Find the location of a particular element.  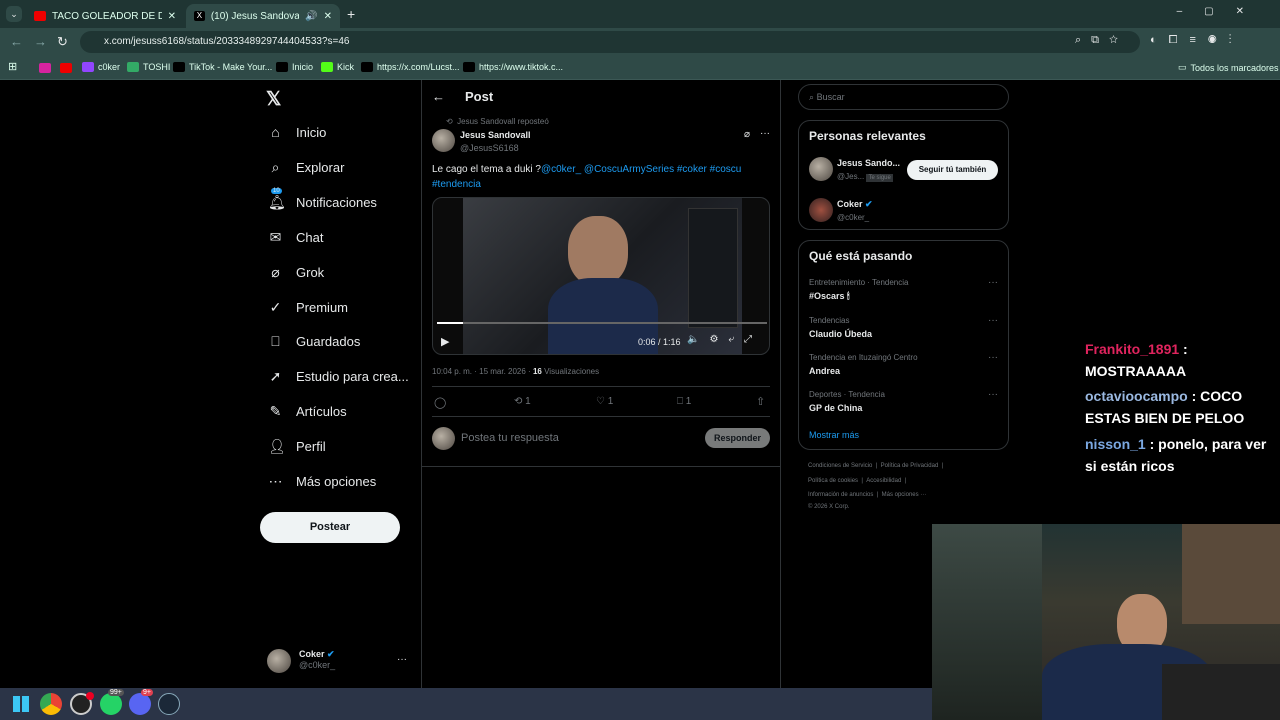

nav-item-inicio: ⌂ Inicio is located at coordinates (297, 132).